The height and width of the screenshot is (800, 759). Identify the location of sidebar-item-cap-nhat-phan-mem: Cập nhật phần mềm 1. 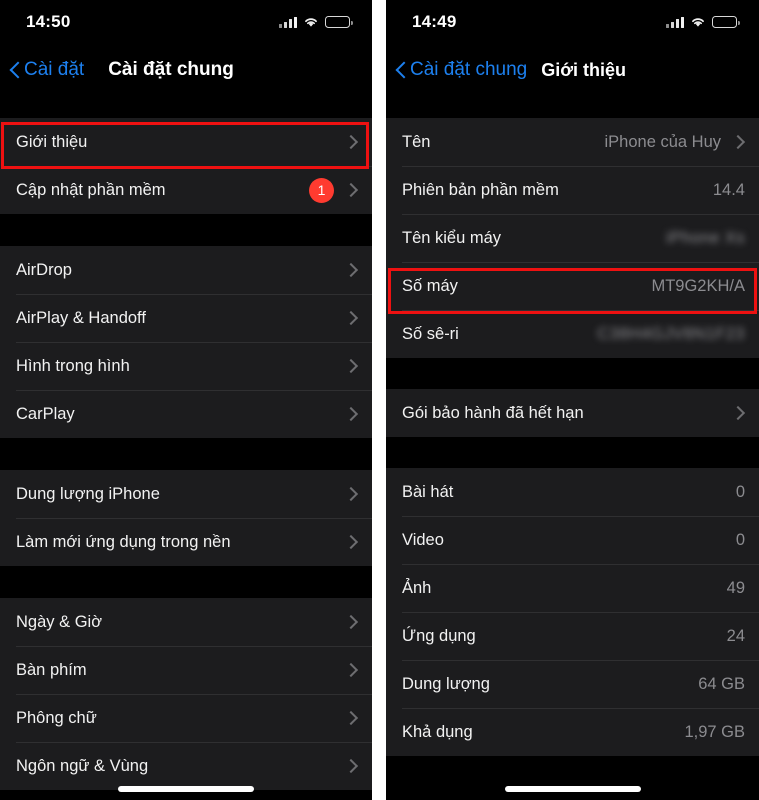
(186, 190).